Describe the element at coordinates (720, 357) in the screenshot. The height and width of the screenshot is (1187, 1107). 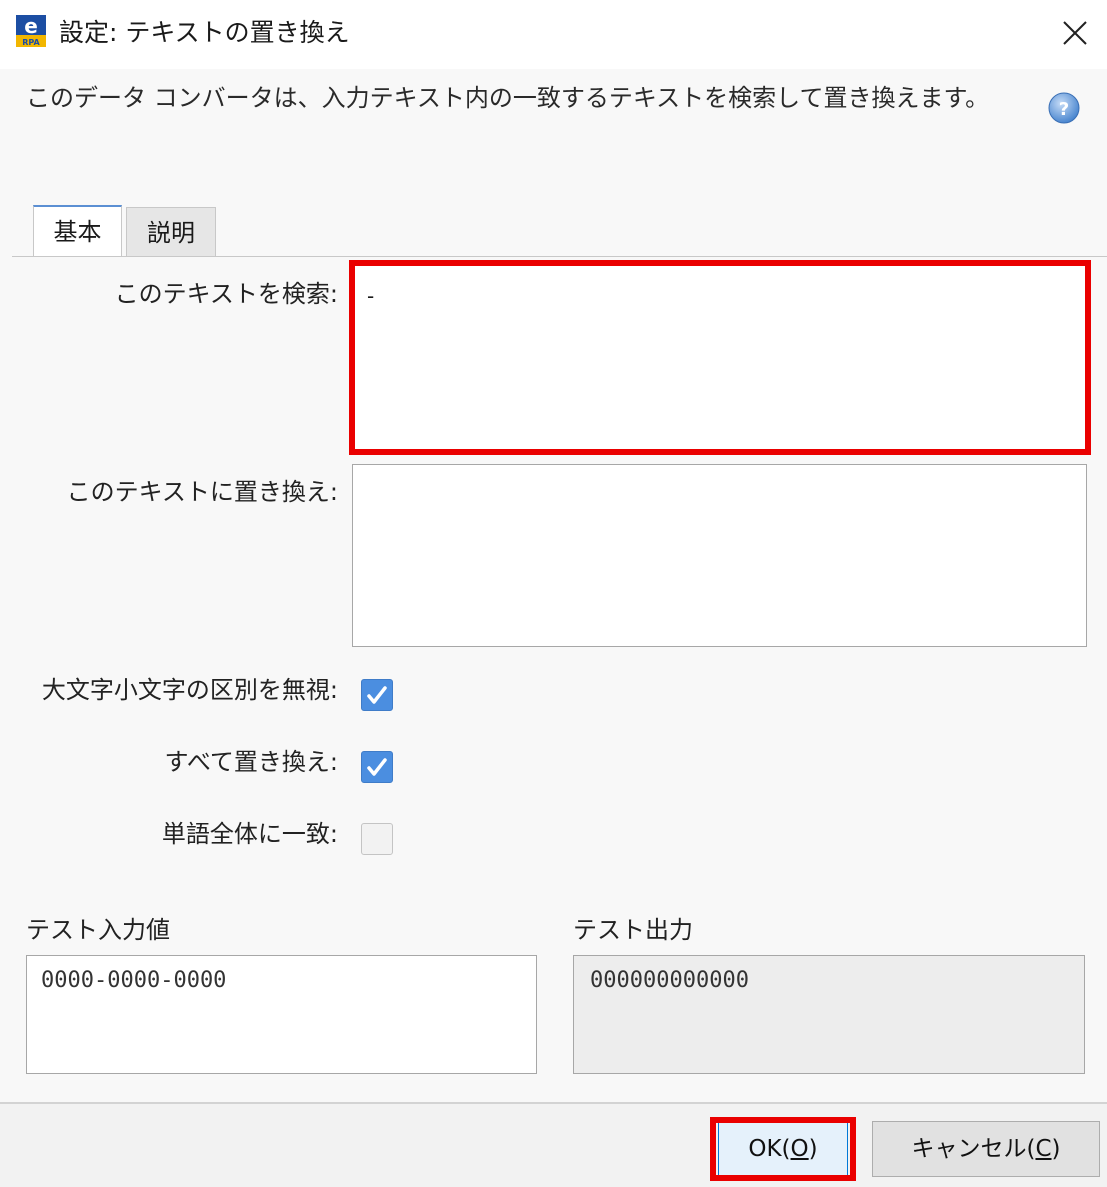
I see `search-field-highlight` at that location.